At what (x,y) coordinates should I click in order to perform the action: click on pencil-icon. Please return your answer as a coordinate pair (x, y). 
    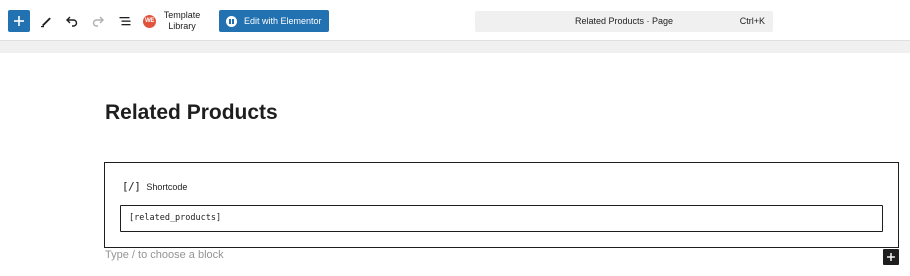
    Looking at the image, I should click on (46, 22).